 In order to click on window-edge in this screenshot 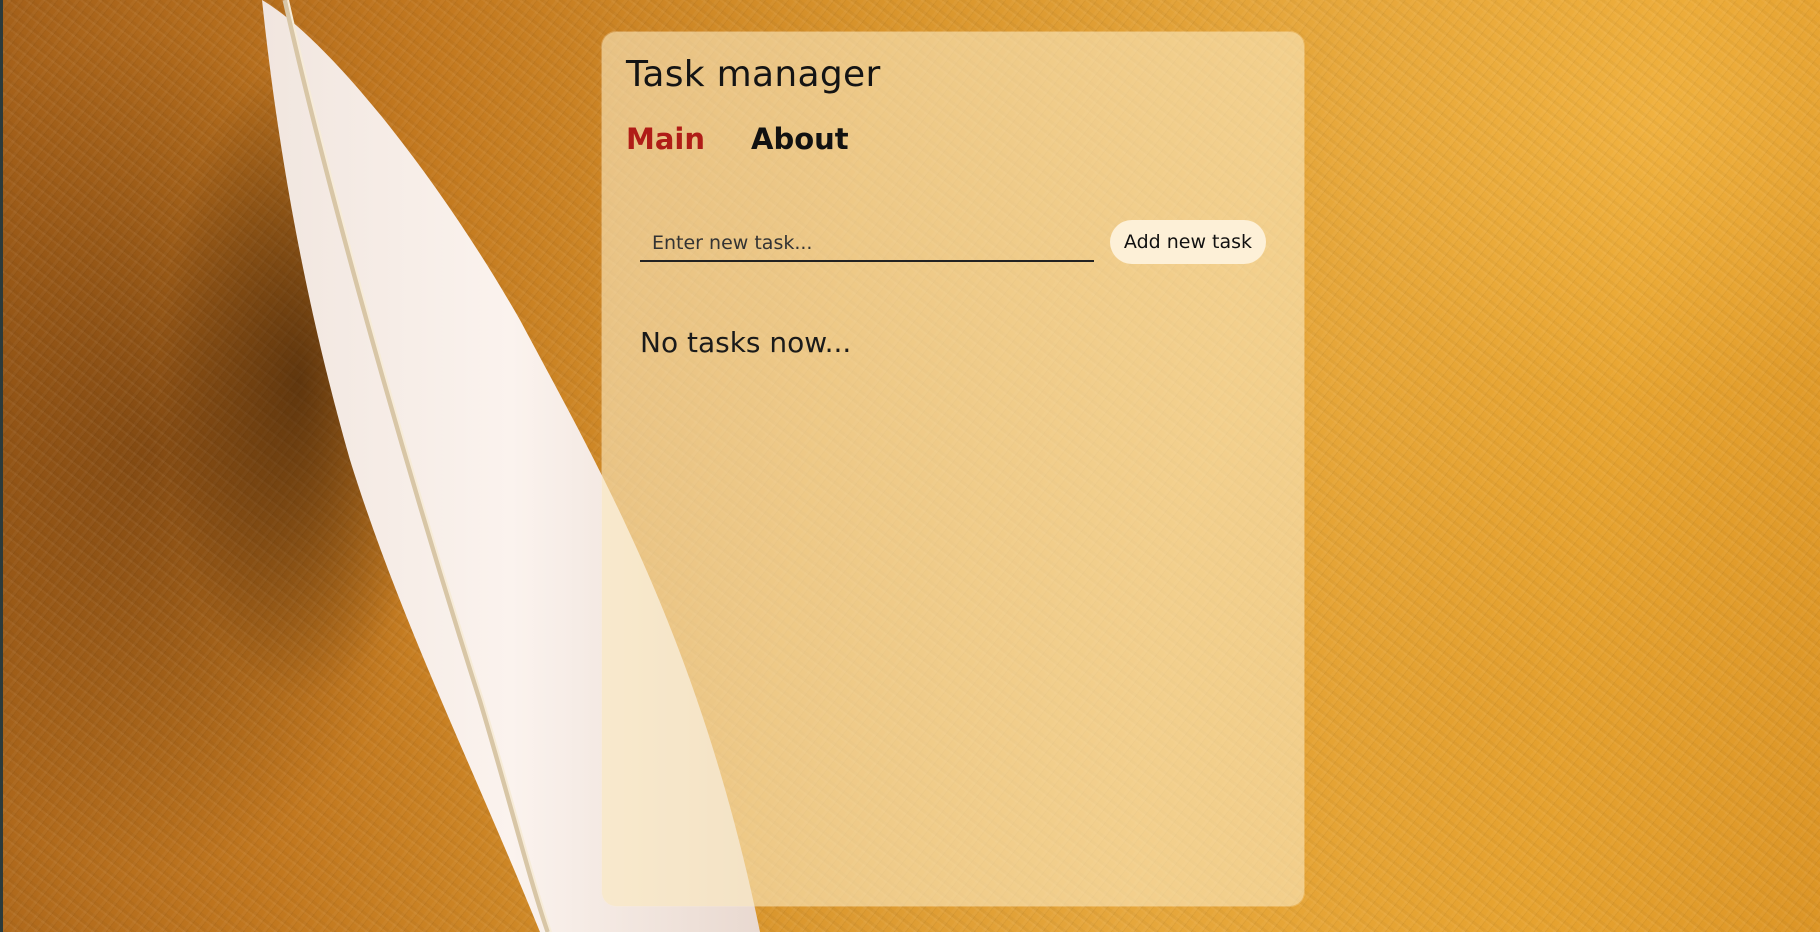, I will do `click(1, 466)`.